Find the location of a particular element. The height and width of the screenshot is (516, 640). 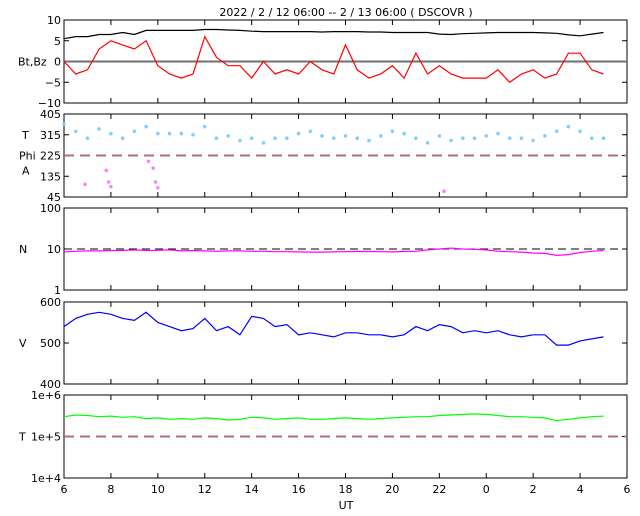

x-tick-label: 4 is located at coordinates (580, 489).